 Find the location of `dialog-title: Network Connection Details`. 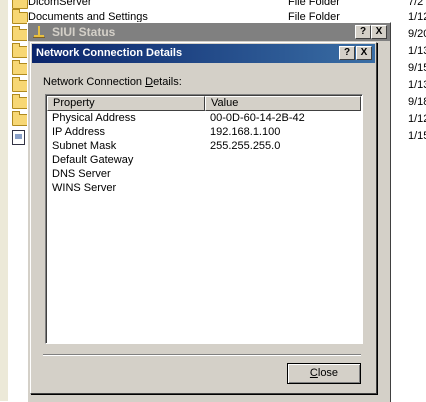

dialog-title: Network Connection Details is located at coordinates (109, 53).